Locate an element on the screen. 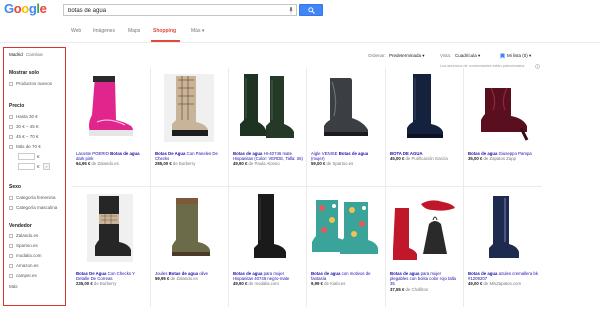 This screenshot has width=600, height=311. product-image-dark-boot is located at coordinates (345, 108).